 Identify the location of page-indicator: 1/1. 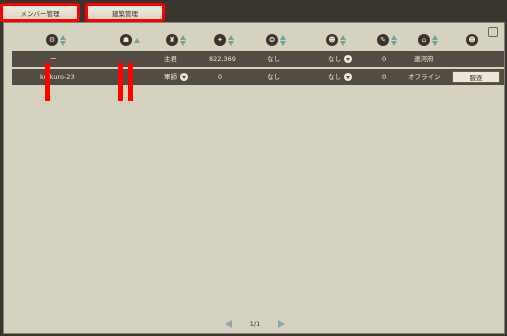
(255, 324).